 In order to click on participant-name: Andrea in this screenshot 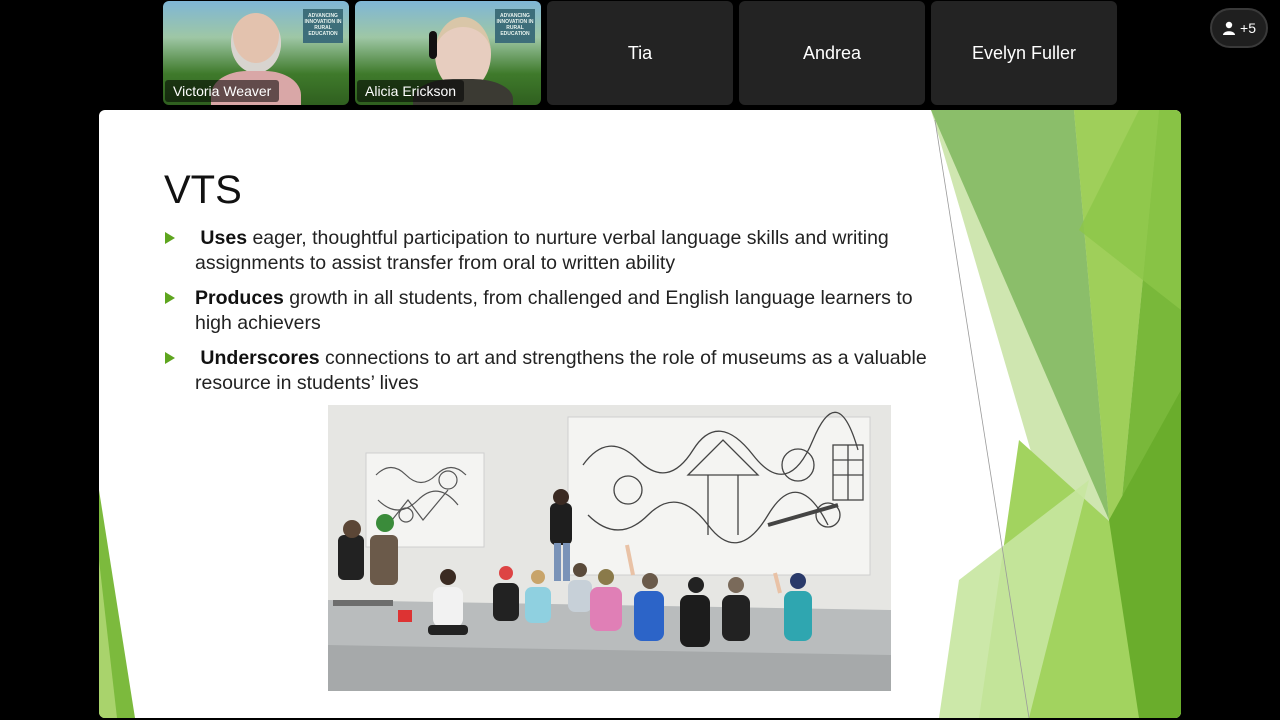, I will do `click(832, 52)`.